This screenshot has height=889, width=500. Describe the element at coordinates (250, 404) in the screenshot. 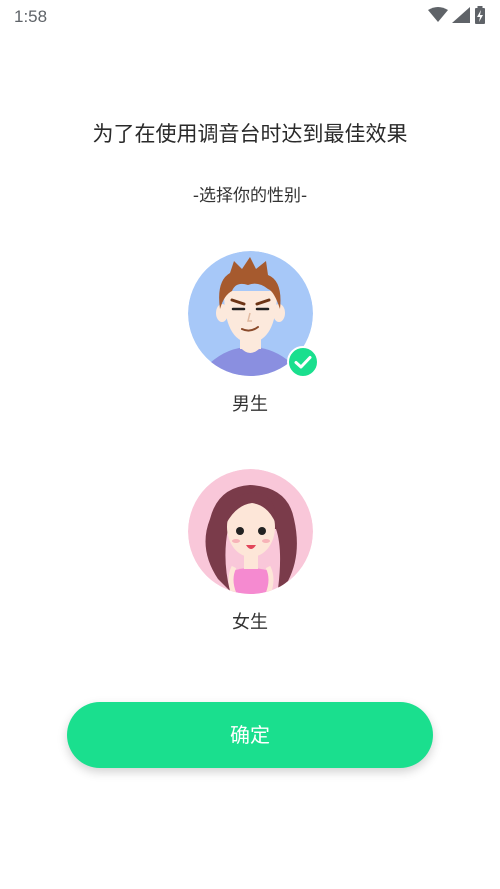

I see `gender-label-male: 男生` at that location.